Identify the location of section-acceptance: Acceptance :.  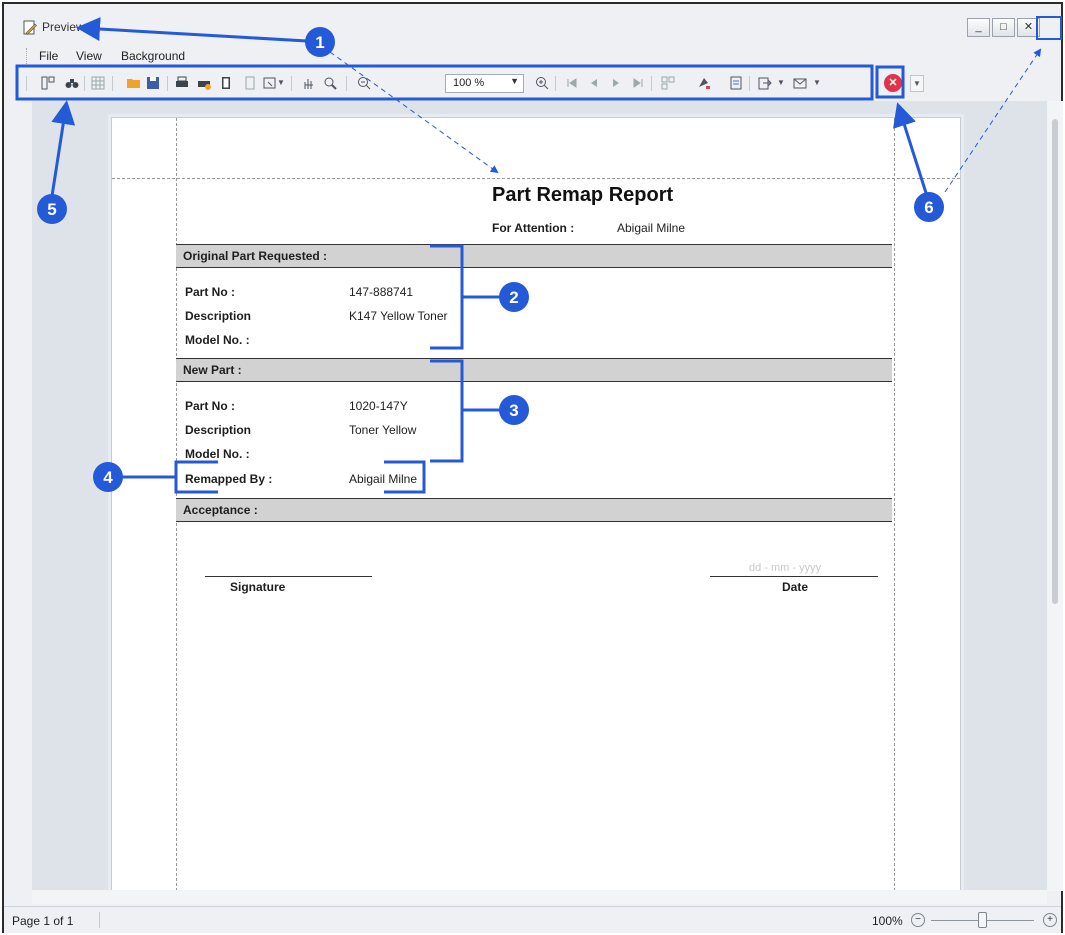
(534, 510).